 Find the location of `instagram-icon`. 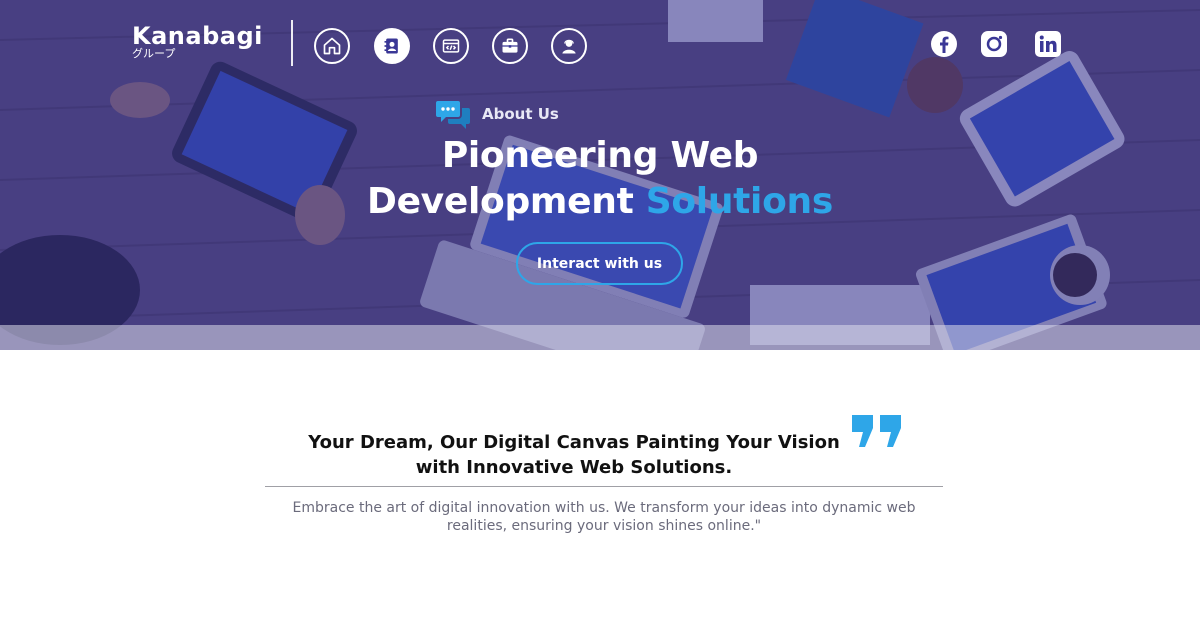

instagram-icon is located at coordinates (994, 44).